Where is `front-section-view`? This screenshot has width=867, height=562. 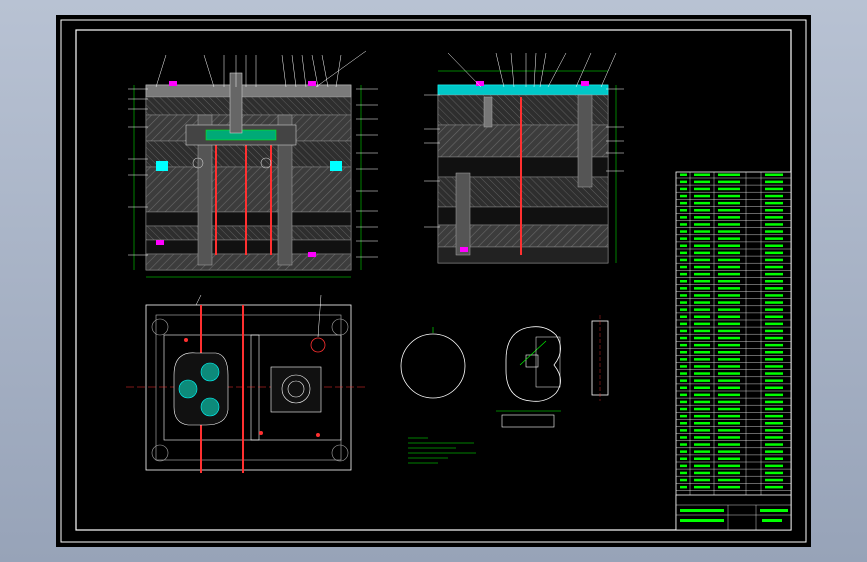
front-section-view is located at coordinates (253, 164).